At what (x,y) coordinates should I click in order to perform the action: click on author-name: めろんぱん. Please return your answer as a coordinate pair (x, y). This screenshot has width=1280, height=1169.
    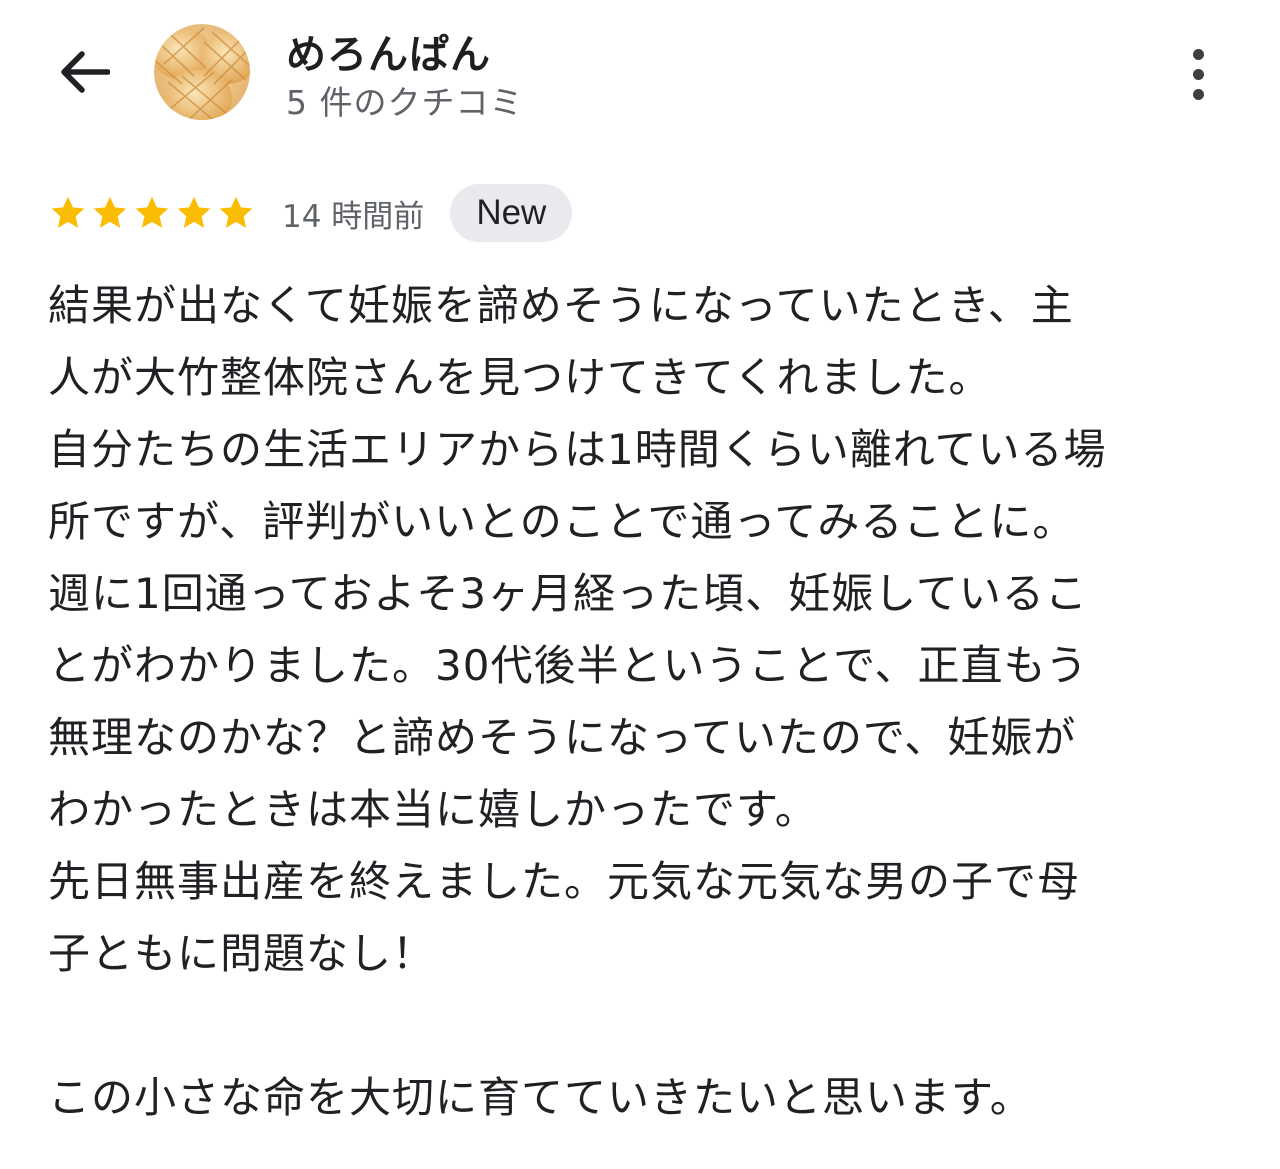
    Looking at the image, I should click on (388, 51).